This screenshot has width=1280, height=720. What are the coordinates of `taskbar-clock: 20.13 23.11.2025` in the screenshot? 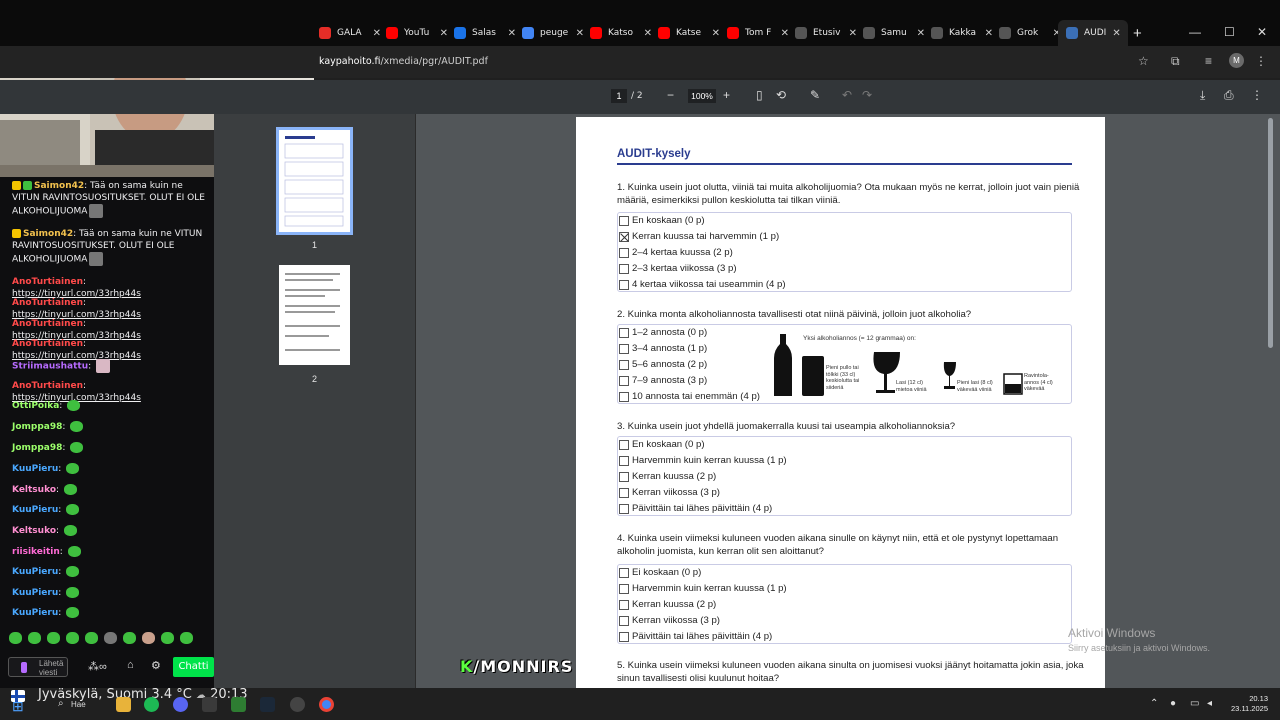 It's located at (1248, 704).